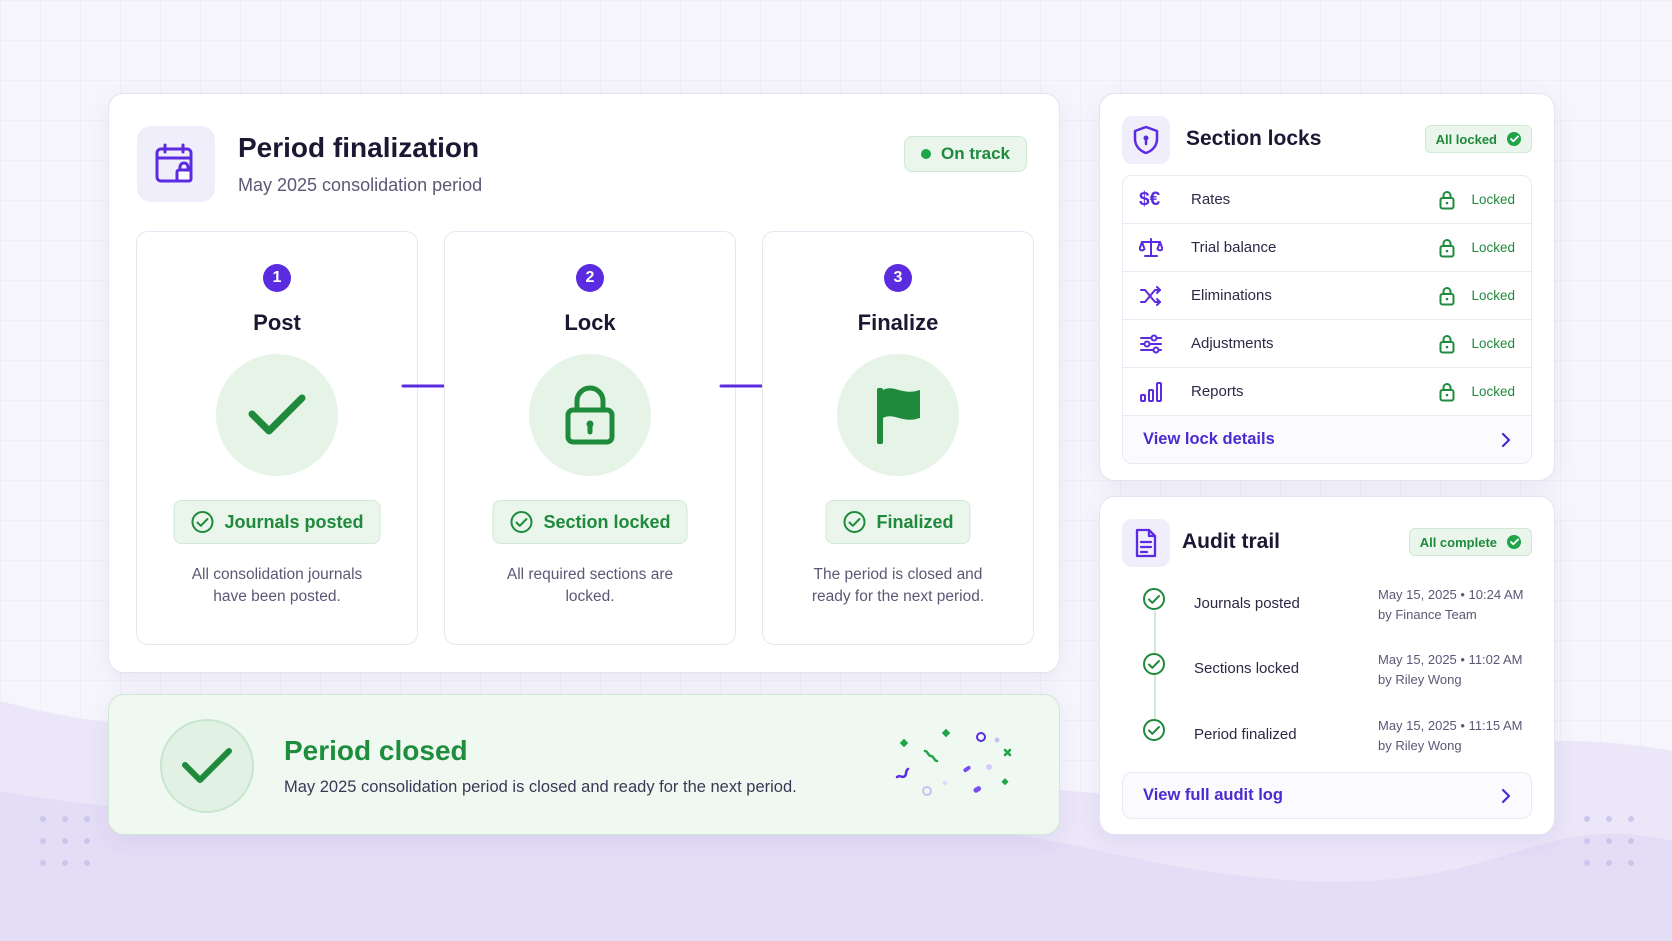  Describe the element at coordinates (1327, 439) in the screenshot. I see `view-lock-details-link: View lock details` at that location.